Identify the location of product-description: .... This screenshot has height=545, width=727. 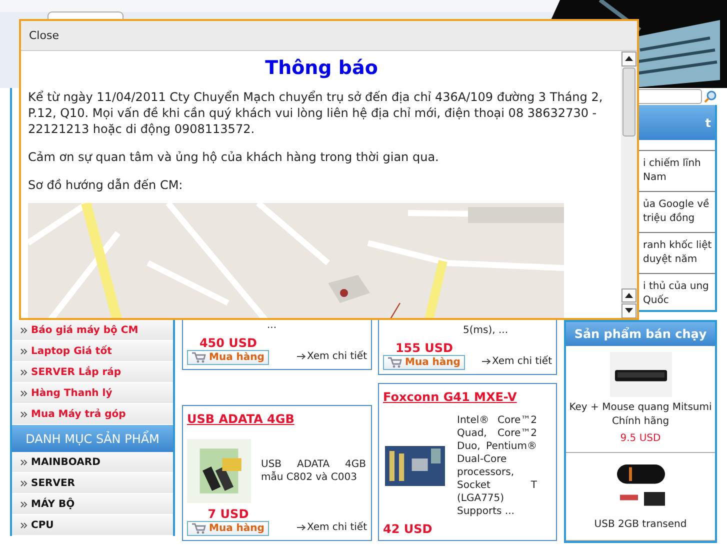
(272, 325).